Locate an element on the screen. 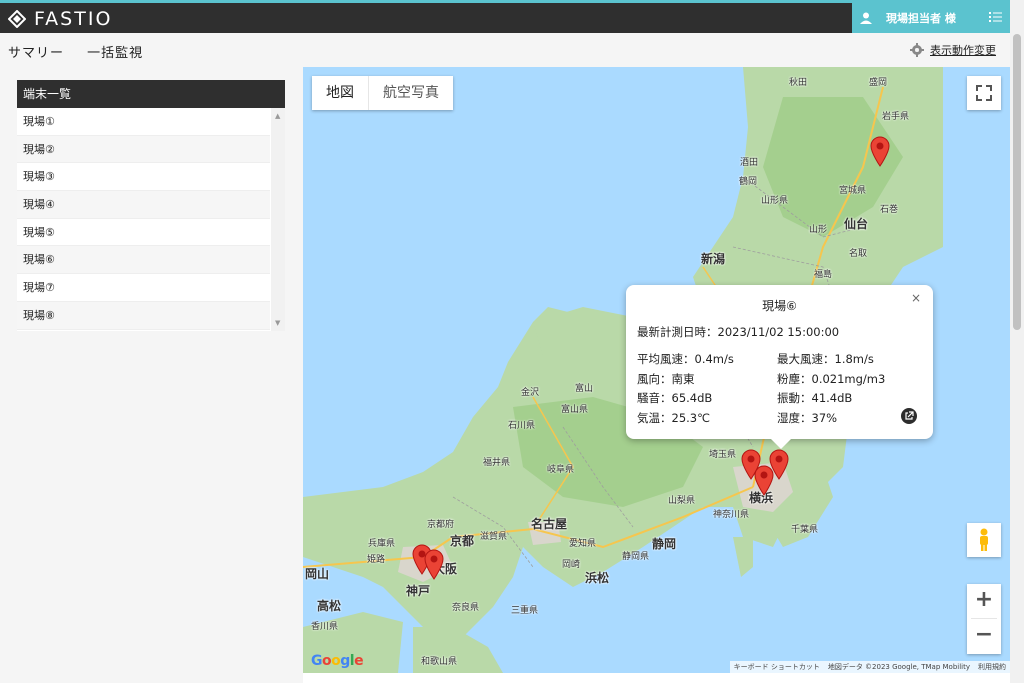  map-place-label: 福島 is located at coordinates (823, 275).